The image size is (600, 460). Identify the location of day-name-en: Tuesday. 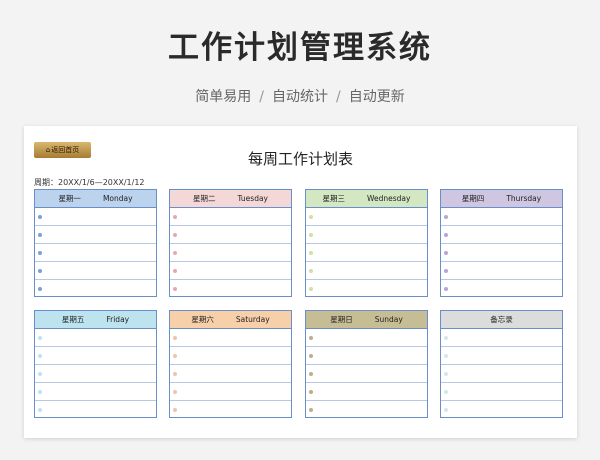
(252, 198).